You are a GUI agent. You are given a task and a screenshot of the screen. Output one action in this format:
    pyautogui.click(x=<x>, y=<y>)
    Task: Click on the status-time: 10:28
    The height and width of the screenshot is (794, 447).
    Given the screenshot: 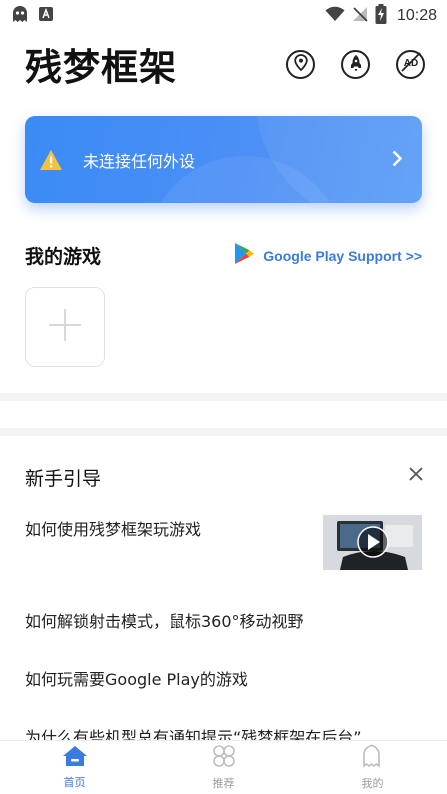 What is the action you would take?
    pyautogui.click(x=416, y=15)
    